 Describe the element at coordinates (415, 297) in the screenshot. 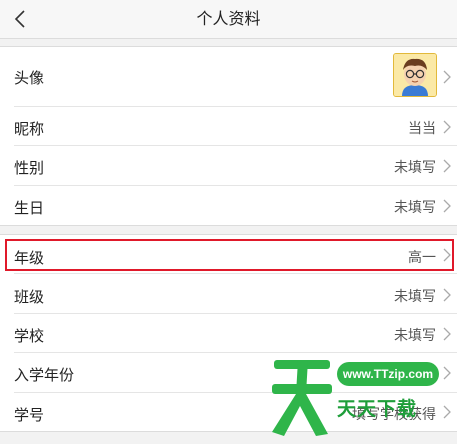

I see `class-value: 未填写` at that location.